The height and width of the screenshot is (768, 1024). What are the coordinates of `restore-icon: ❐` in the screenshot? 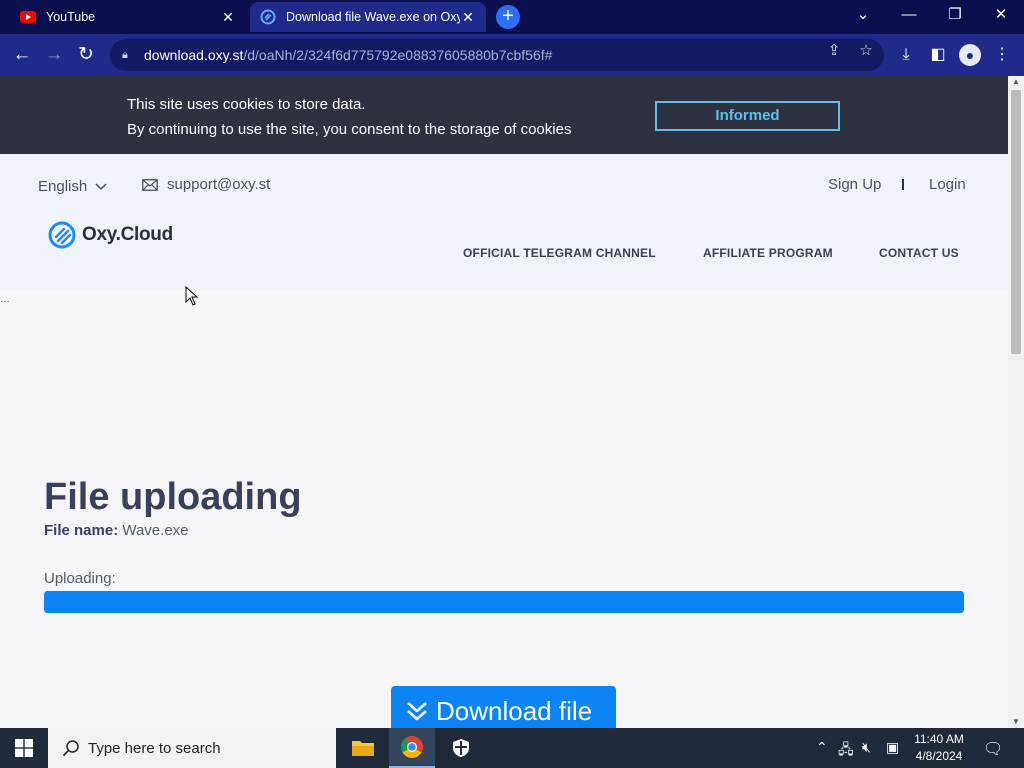 It's located at (955, 16).